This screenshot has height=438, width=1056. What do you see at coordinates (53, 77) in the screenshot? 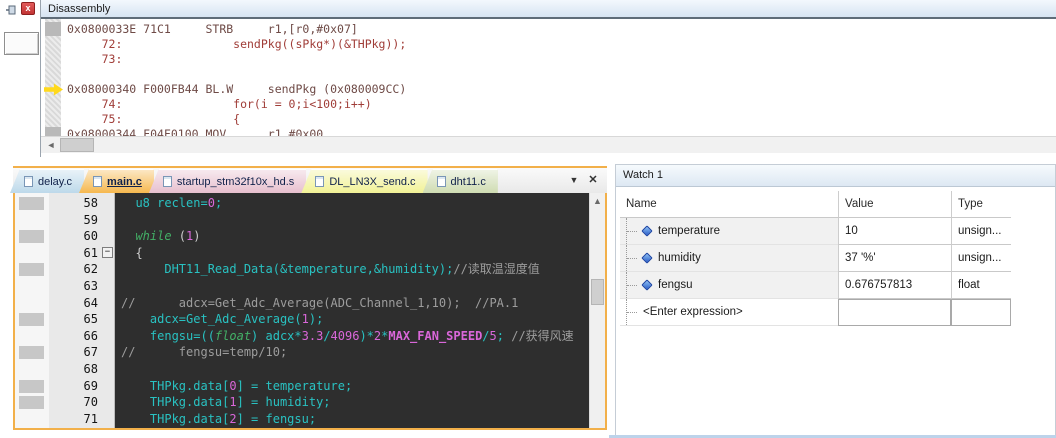
I see `disassembly-margin` at bounding box center [53, 77].